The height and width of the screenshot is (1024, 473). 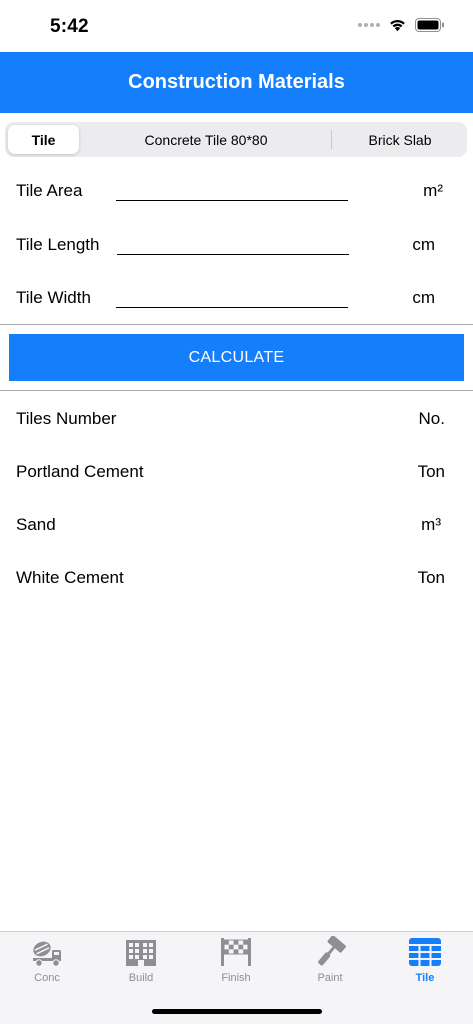 I want to click on paint-roller-icon, so click(x=330, y=952).